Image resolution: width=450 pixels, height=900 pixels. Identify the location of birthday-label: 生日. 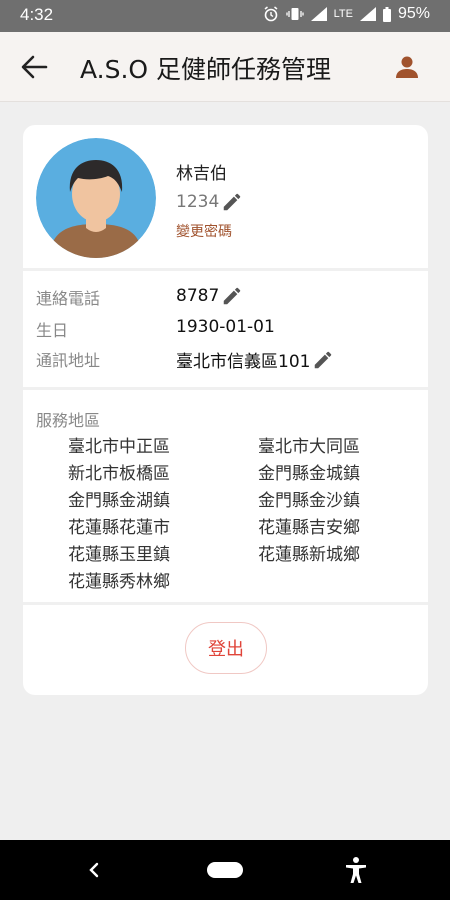
(52, 330).